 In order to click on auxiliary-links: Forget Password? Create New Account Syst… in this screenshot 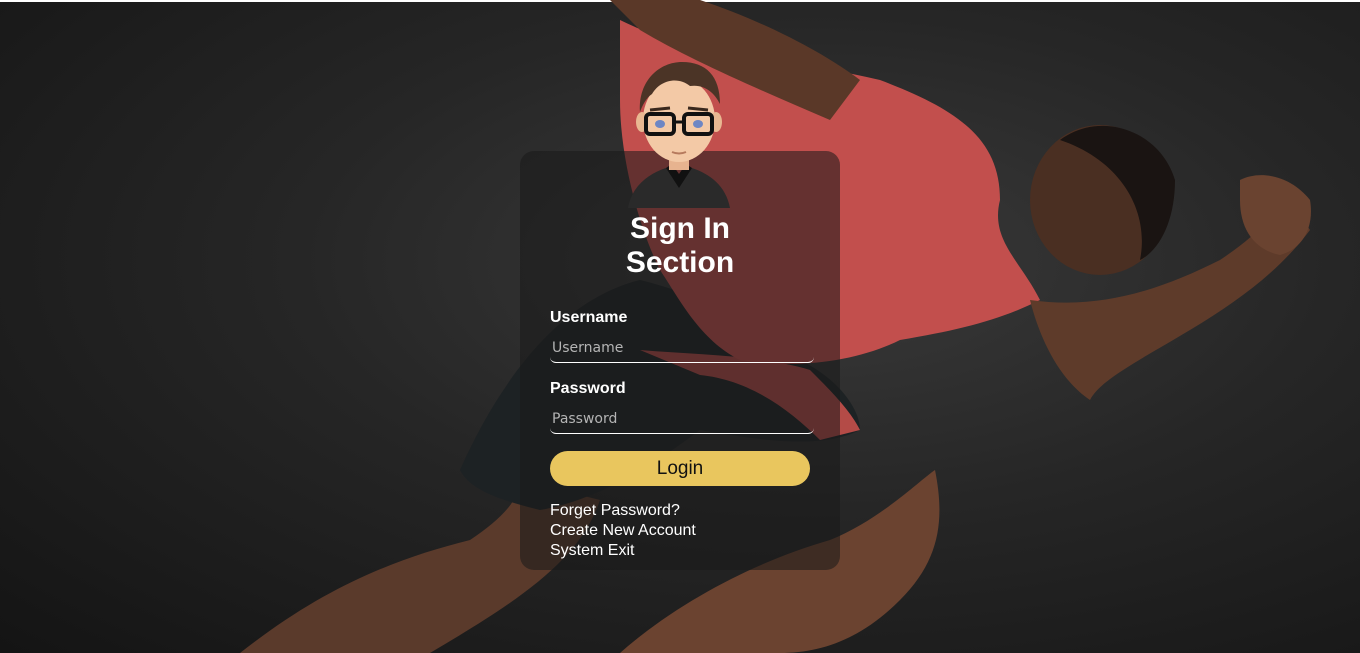, I will do `click(623, 531)`.